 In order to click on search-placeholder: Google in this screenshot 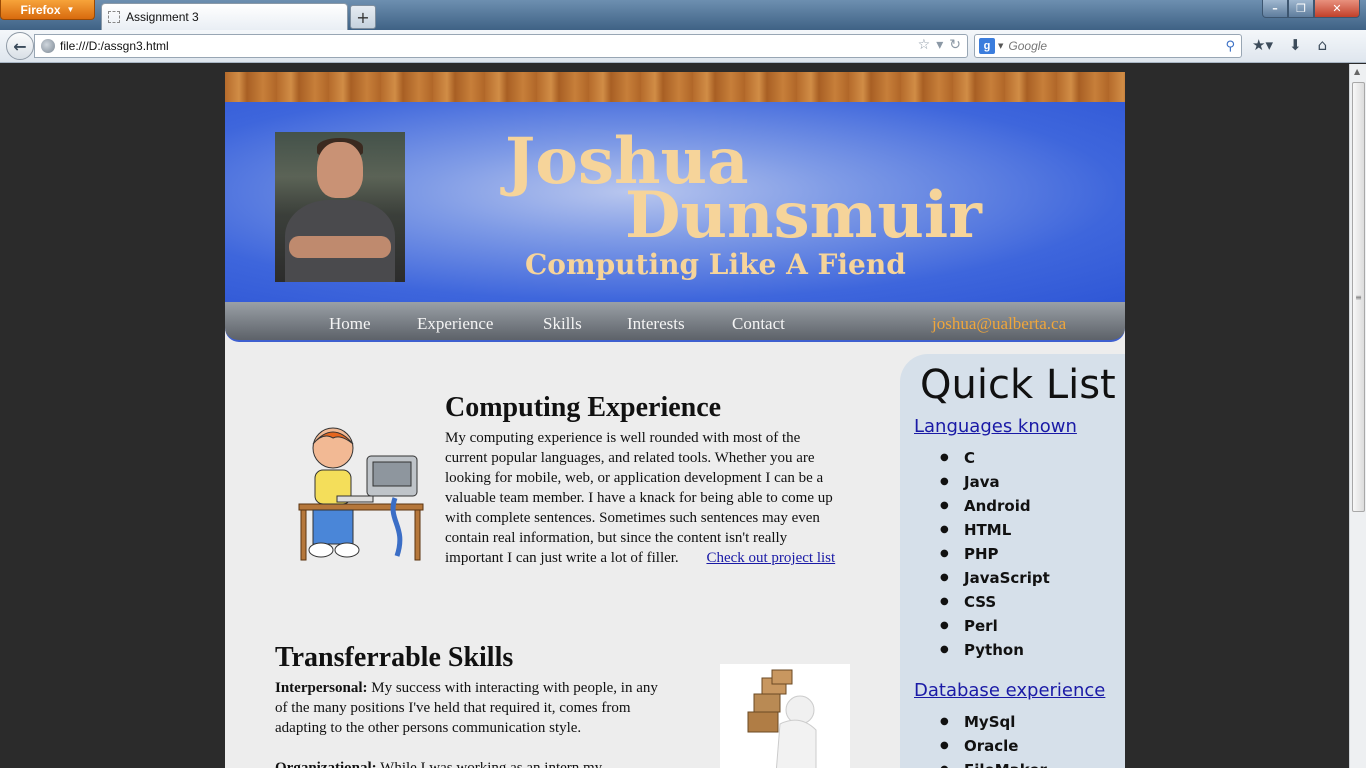, I will do `click(1028, 46)`.